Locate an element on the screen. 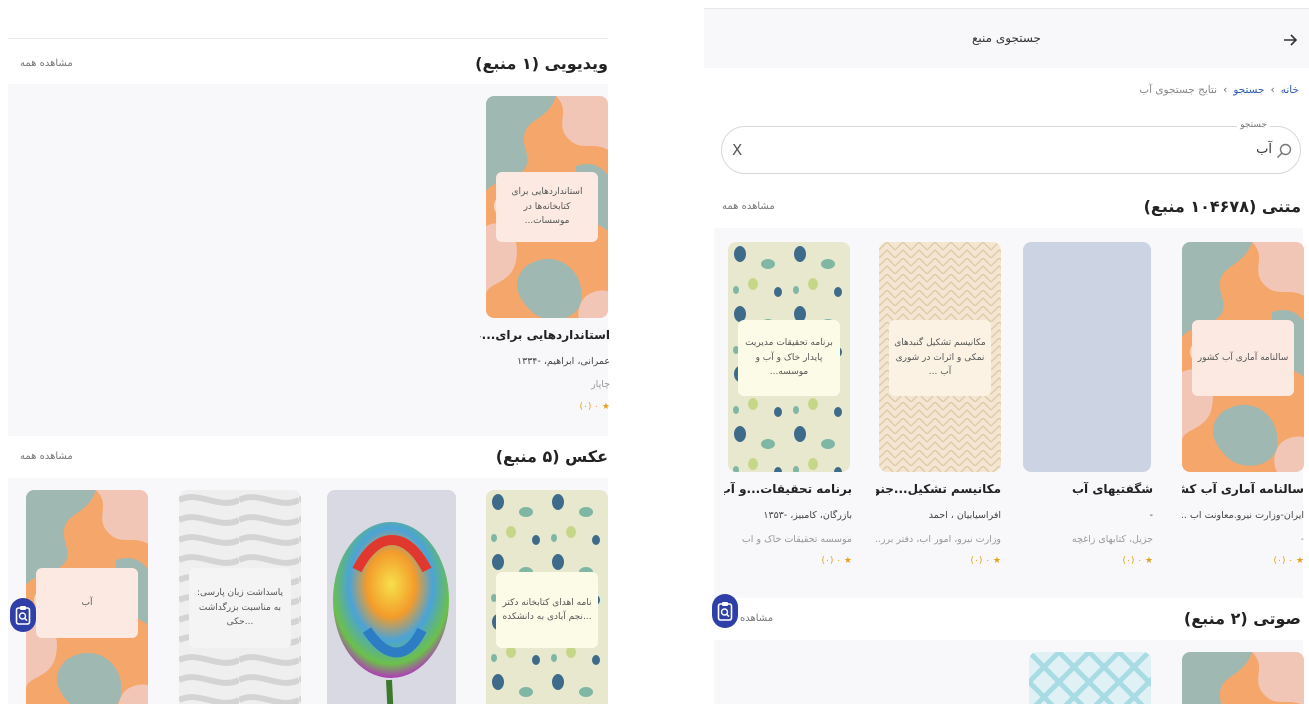 The image size is (1309, 704). divider is located at coordinates (308, 38).